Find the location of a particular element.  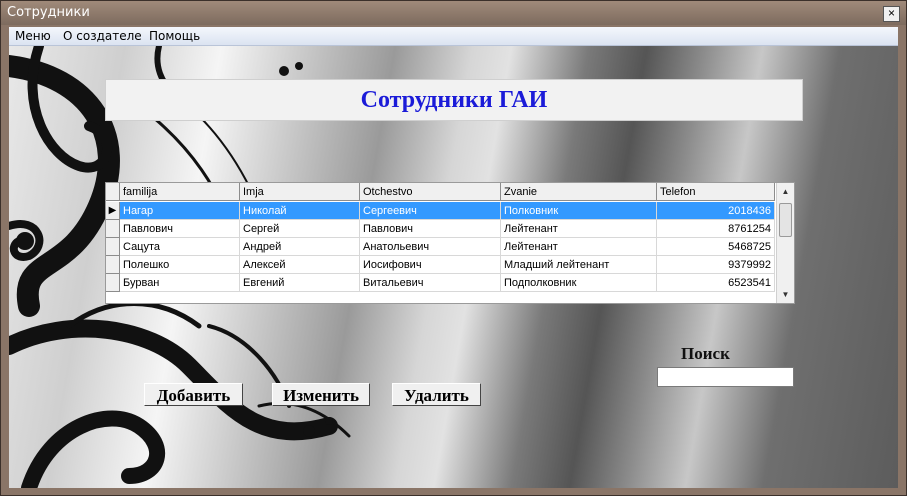

title-bar: Сотрудники × is located at coordinates (453, 13).